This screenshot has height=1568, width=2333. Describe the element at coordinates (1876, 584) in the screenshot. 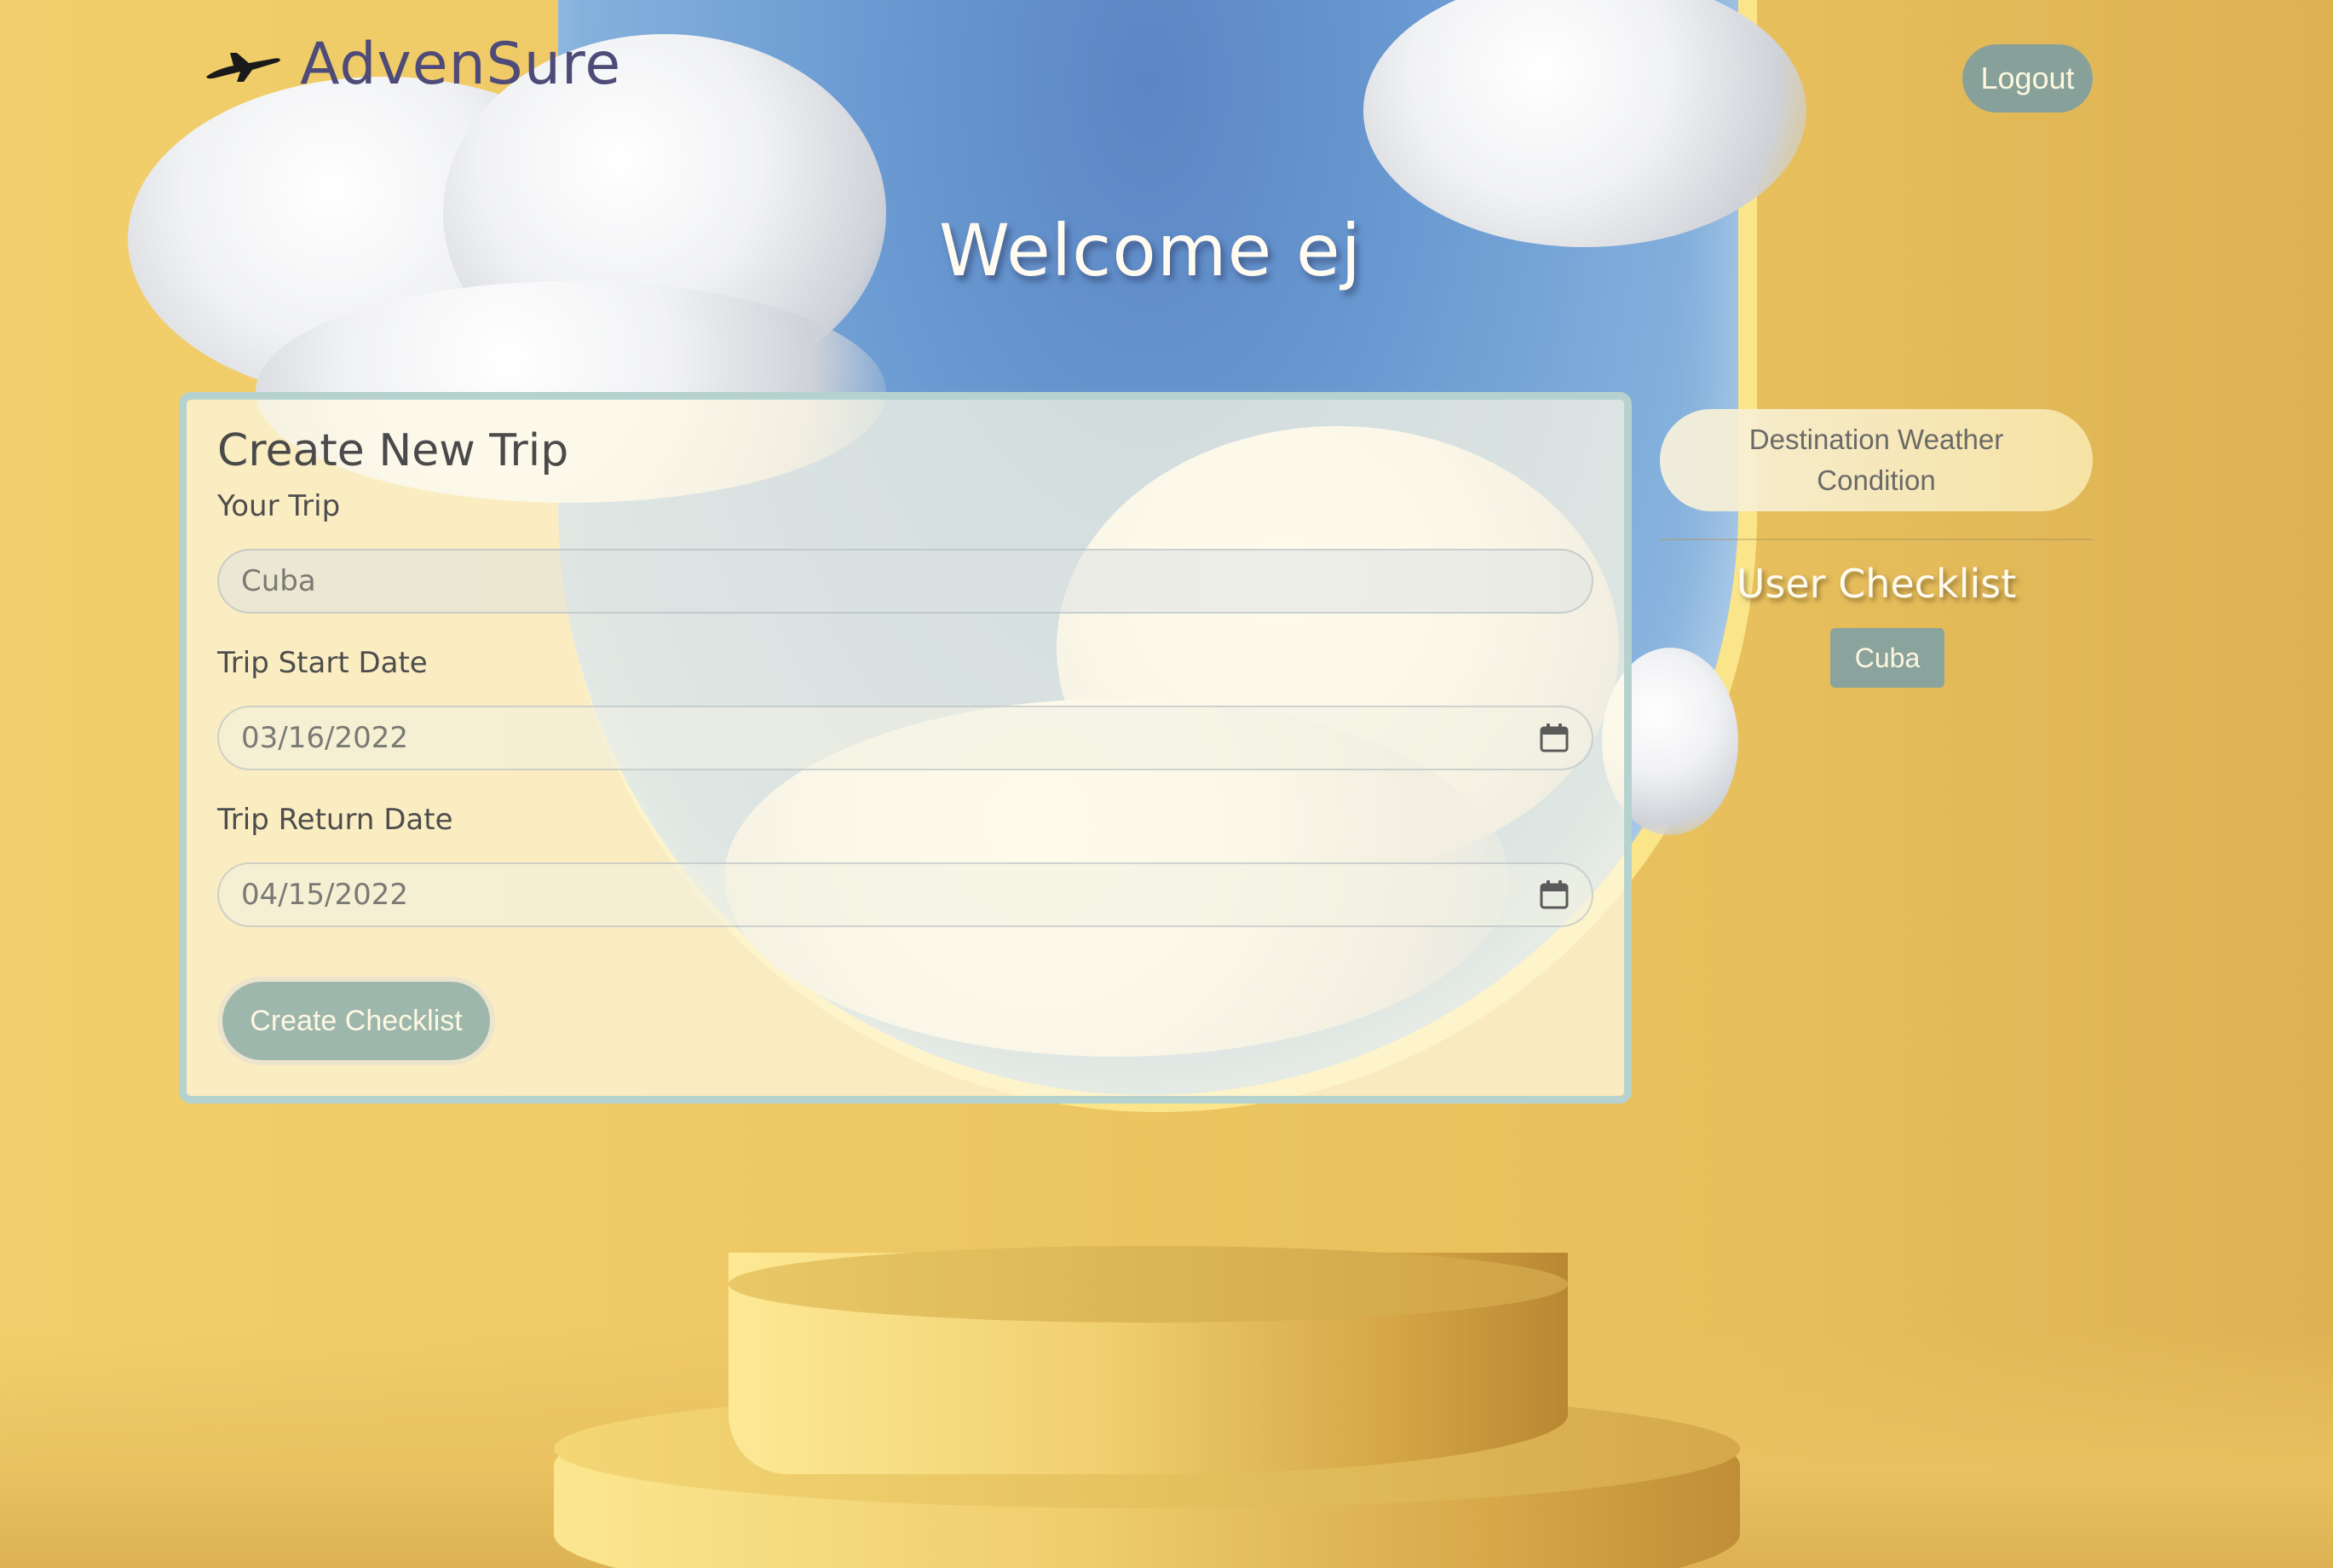

I see `user-checklist-title: User Checklist` at that location.